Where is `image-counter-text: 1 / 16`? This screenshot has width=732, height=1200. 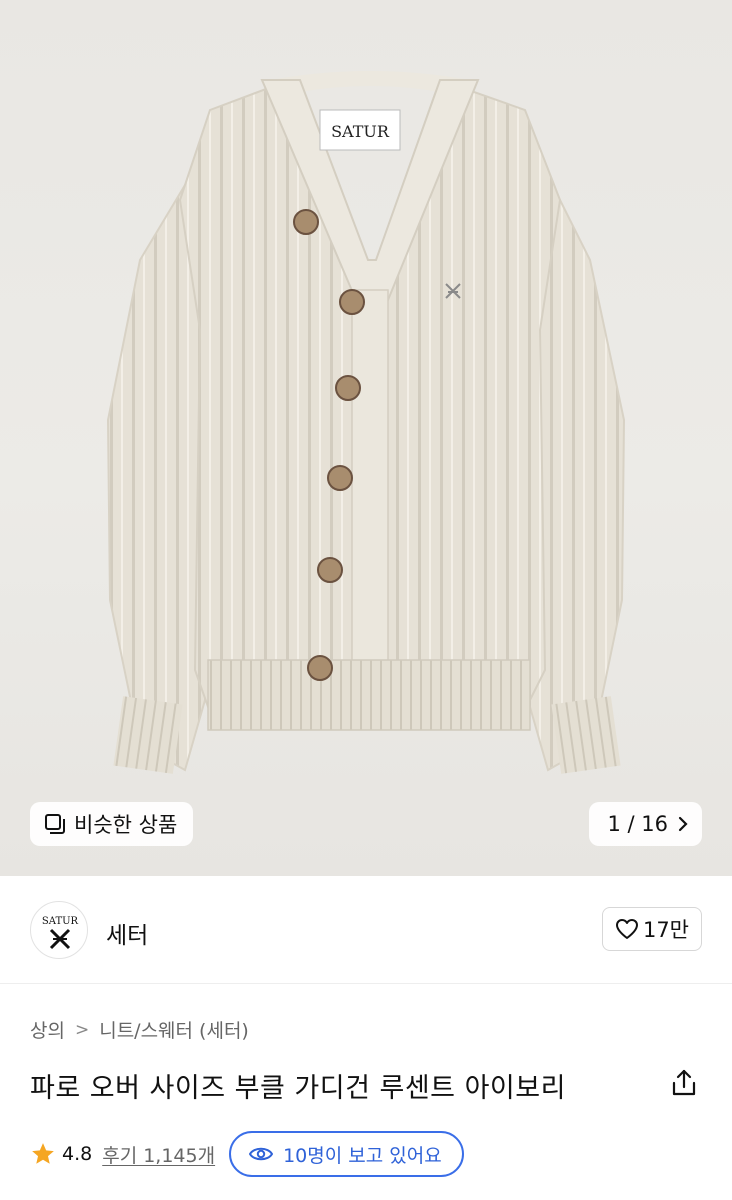
image-counter-text: 1 / 16 is located at coordinates (637, 824).